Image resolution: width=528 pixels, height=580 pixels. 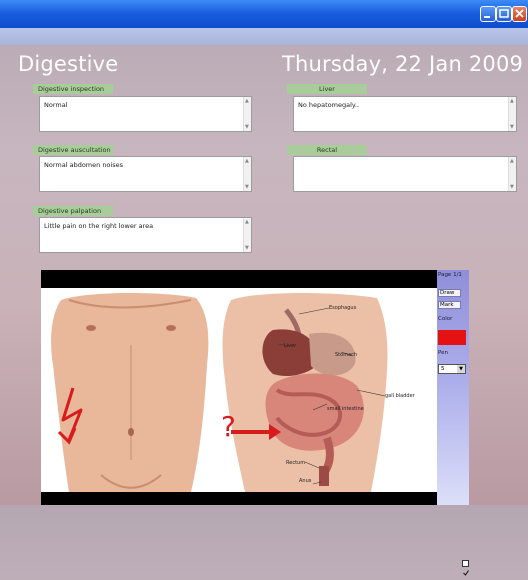 I want to click on label-esophagus: Esophagus, so click(x=343, y=308).